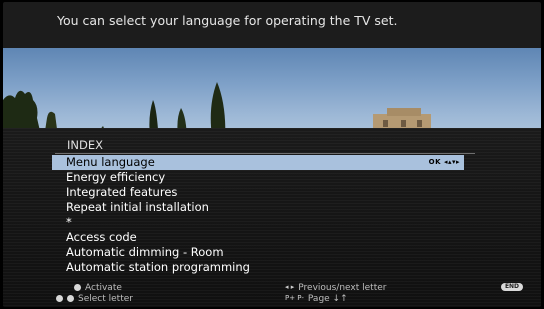 This screenshot has height=309, width=544. I want to click on help-select-letter-label: Select letter, so click(105, 299).